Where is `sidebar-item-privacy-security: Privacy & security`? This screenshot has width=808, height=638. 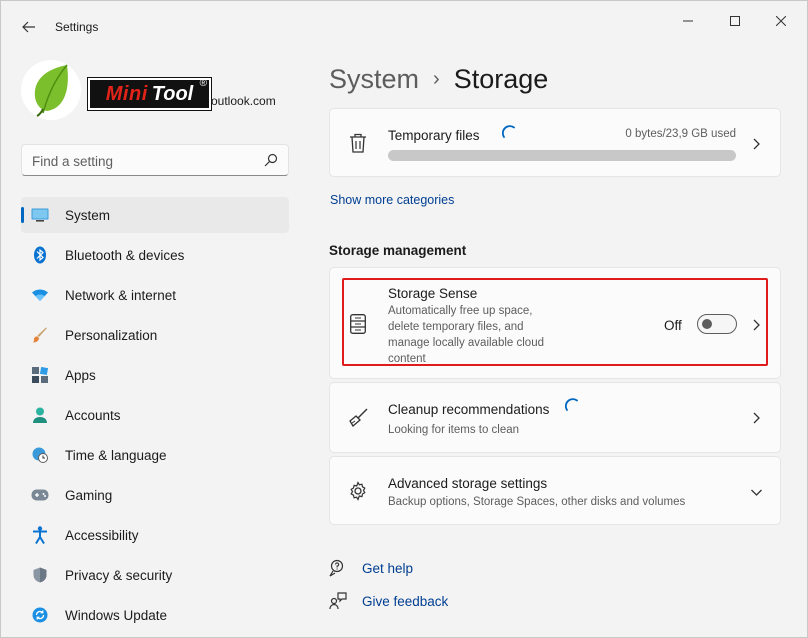 sidebar-item-privacy-security: Privacy & security is located at coordinates (155, 575).